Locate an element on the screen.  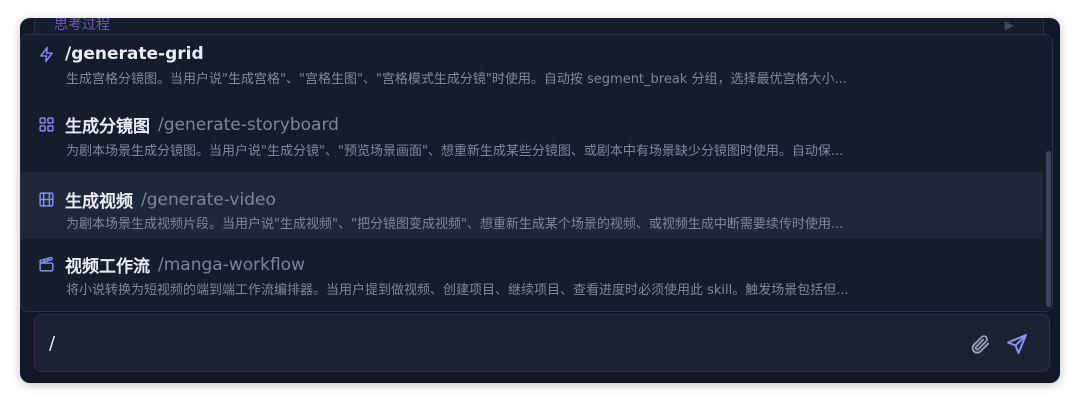
command-name: 生成分镜图 is located at coordinates (107, 127).